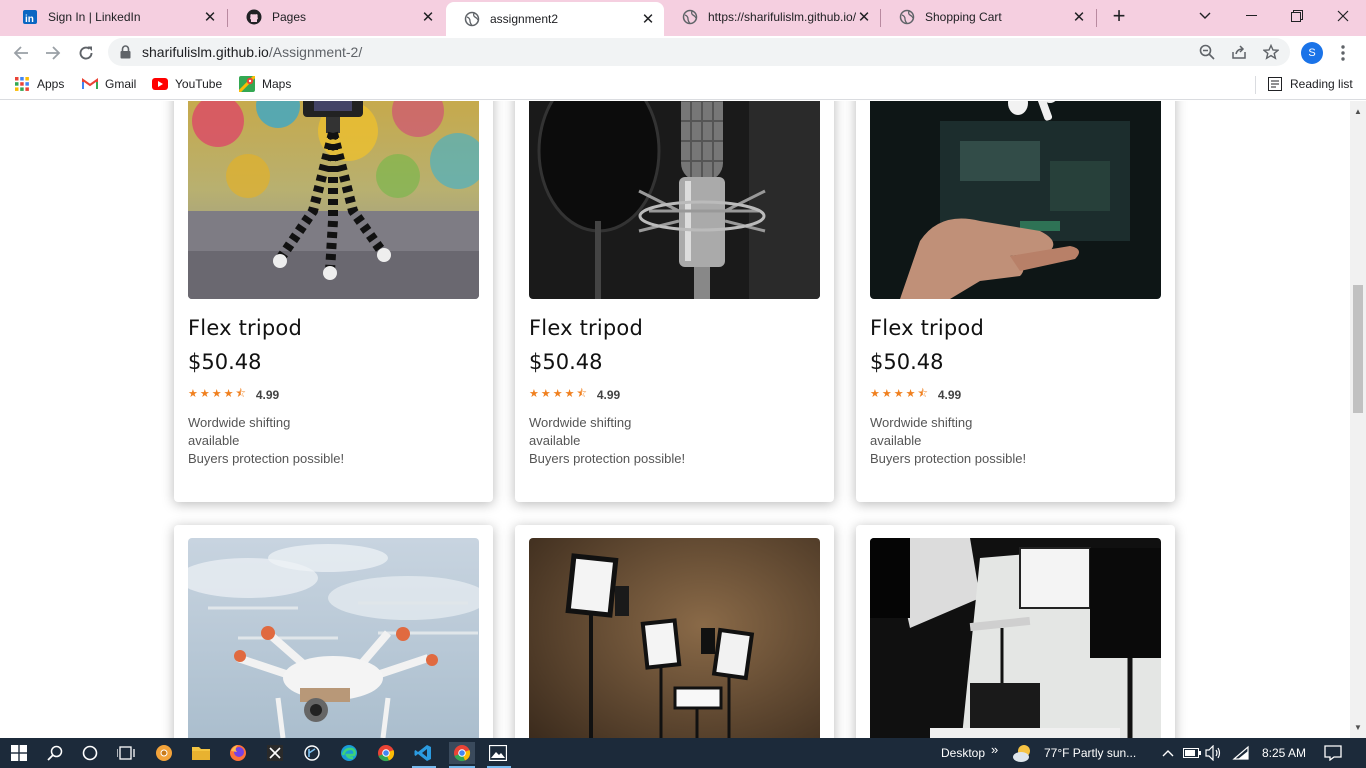  Describe the element at coordinates (55, 753) in the screenshot. I see `search-icon` at that location.